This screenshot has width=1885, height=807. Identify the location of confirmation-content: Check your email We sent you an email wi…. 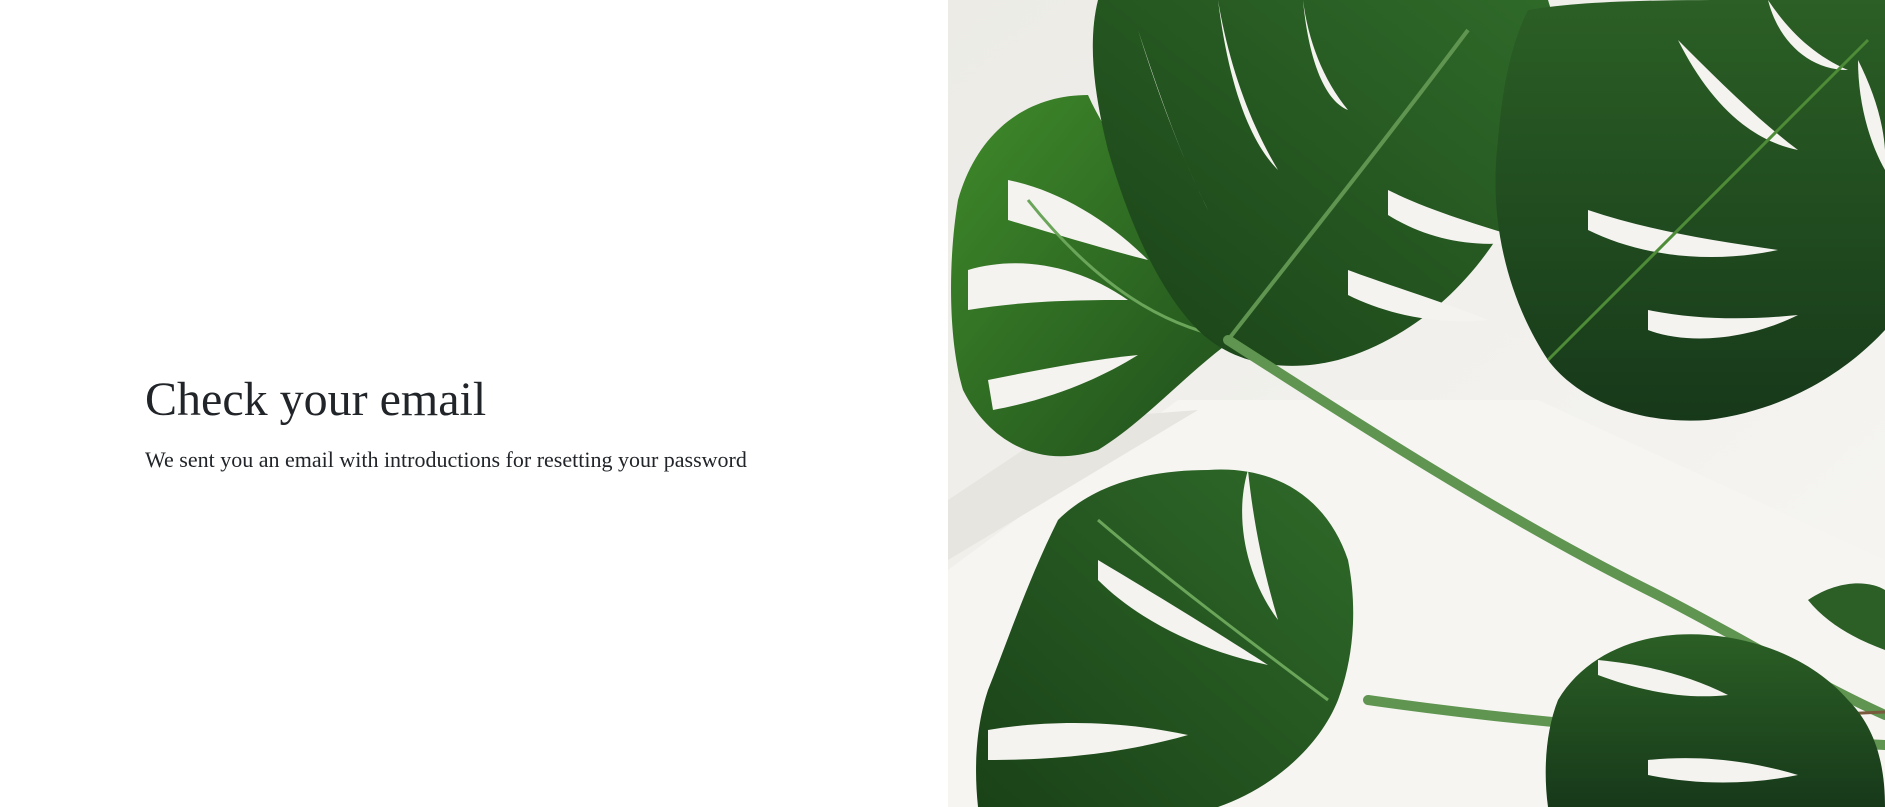
(525, 423).